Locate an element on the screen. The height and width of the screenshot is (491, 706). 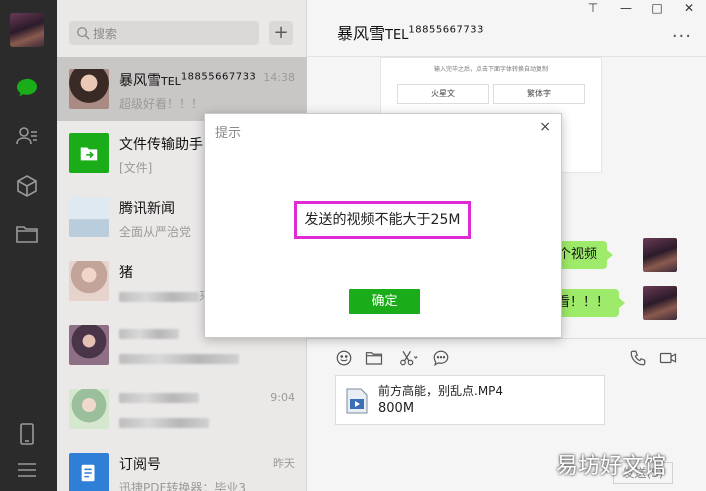
minimize-button: — is located at coordinates (626, 9).